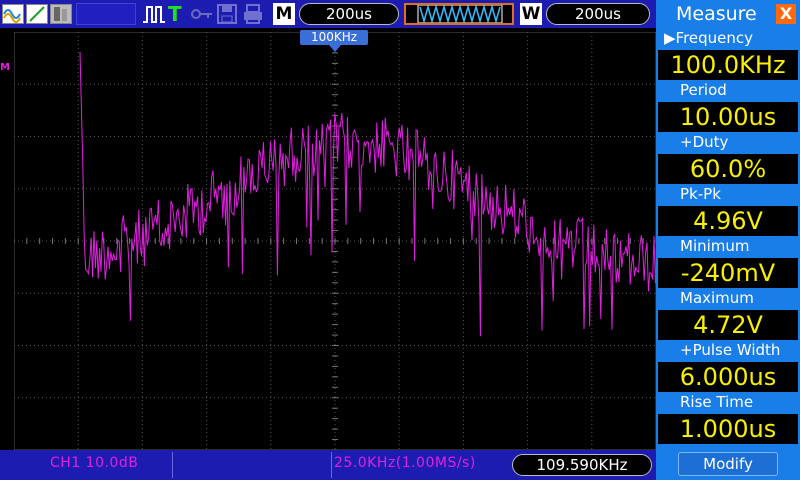 The height and width of the screenshot is (480, 800). I want to click on top-toolbar: T M 200us W 200us, so click(328, 14).